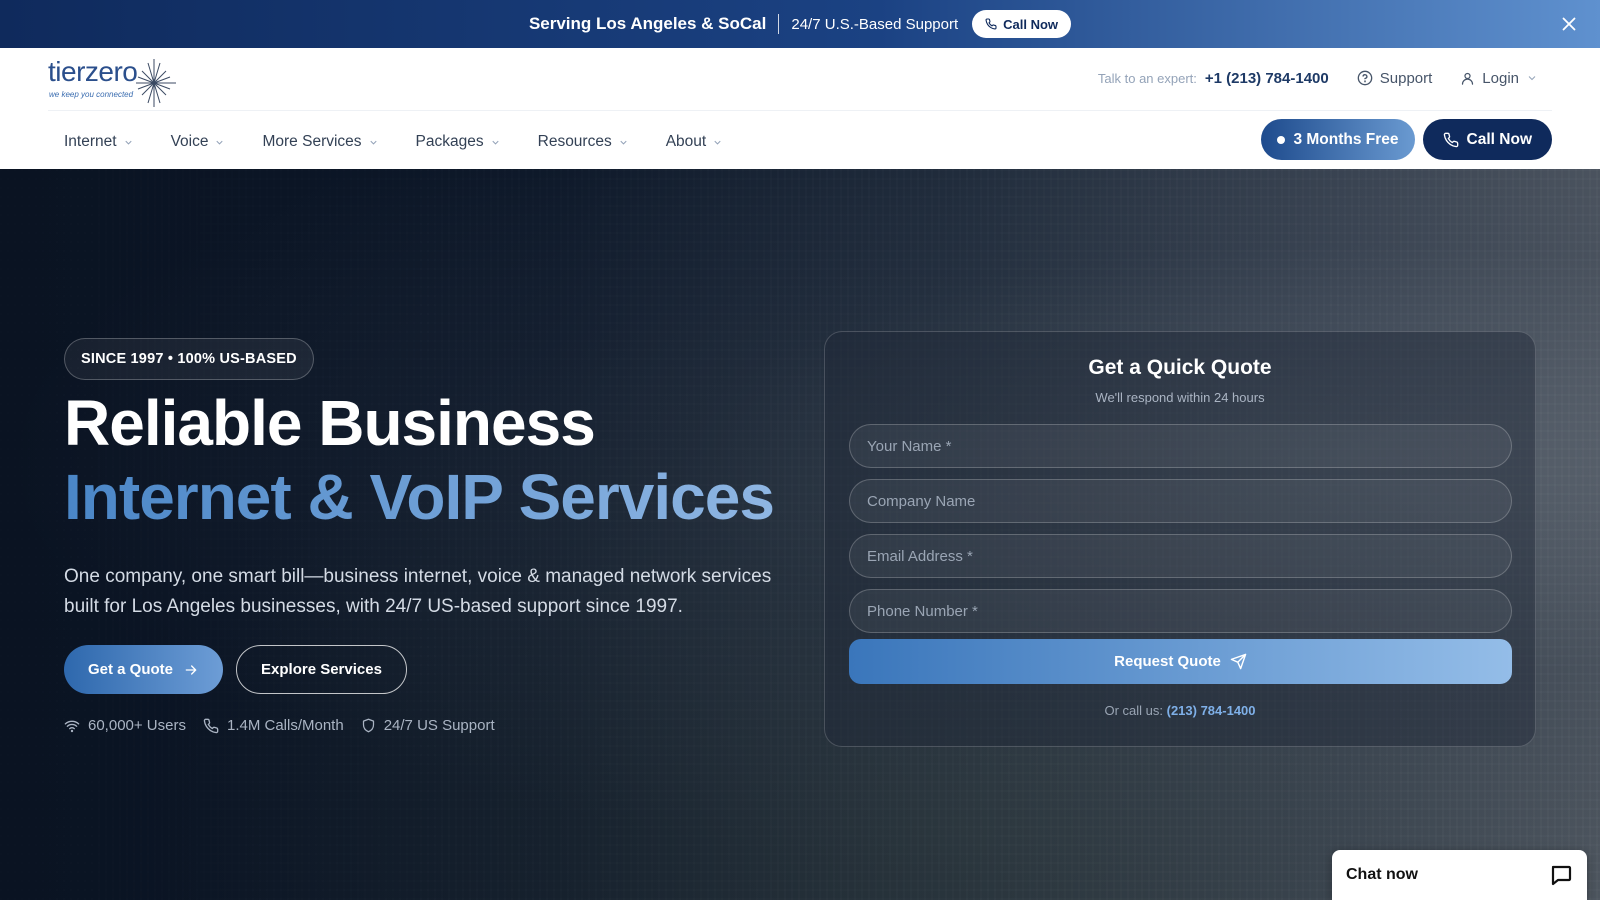 Image resolution: width=1600 pixels, height=900 pixels. What do you see at coordinates (1180, 501) in the screenshot?
I see `company-field` at bounding box center [1180, 501].